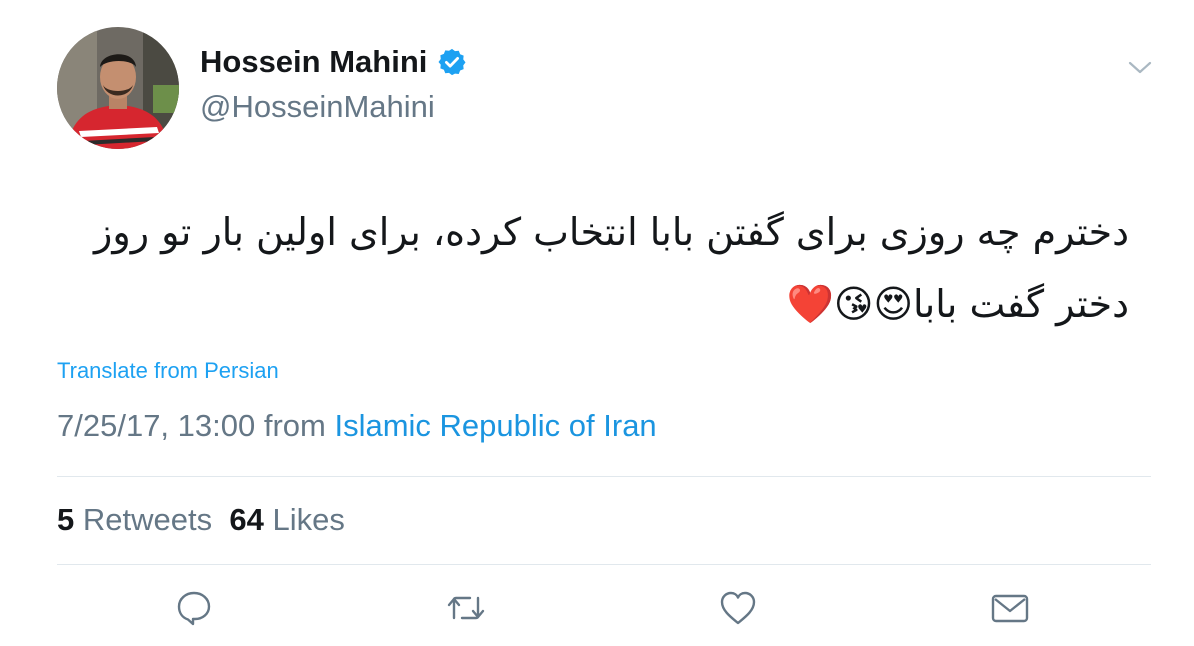 This screenshot has width=1194, height=646. What do you see at coordinates (168, 371) in the screenshot?
I see `translate-link: Translate from Persian` at bounding box center [168, 371].